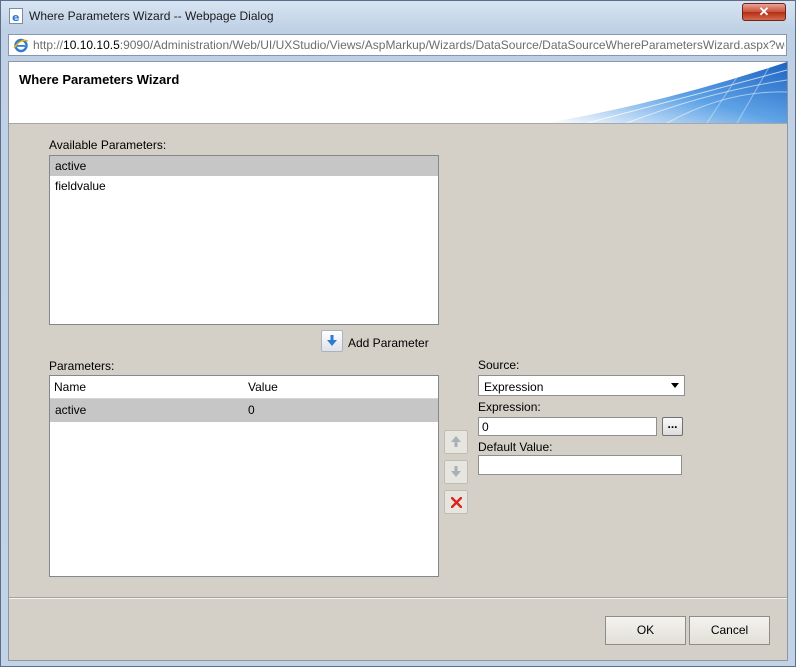  I want to click on cancel-button: Cancel, so click(729, 630).